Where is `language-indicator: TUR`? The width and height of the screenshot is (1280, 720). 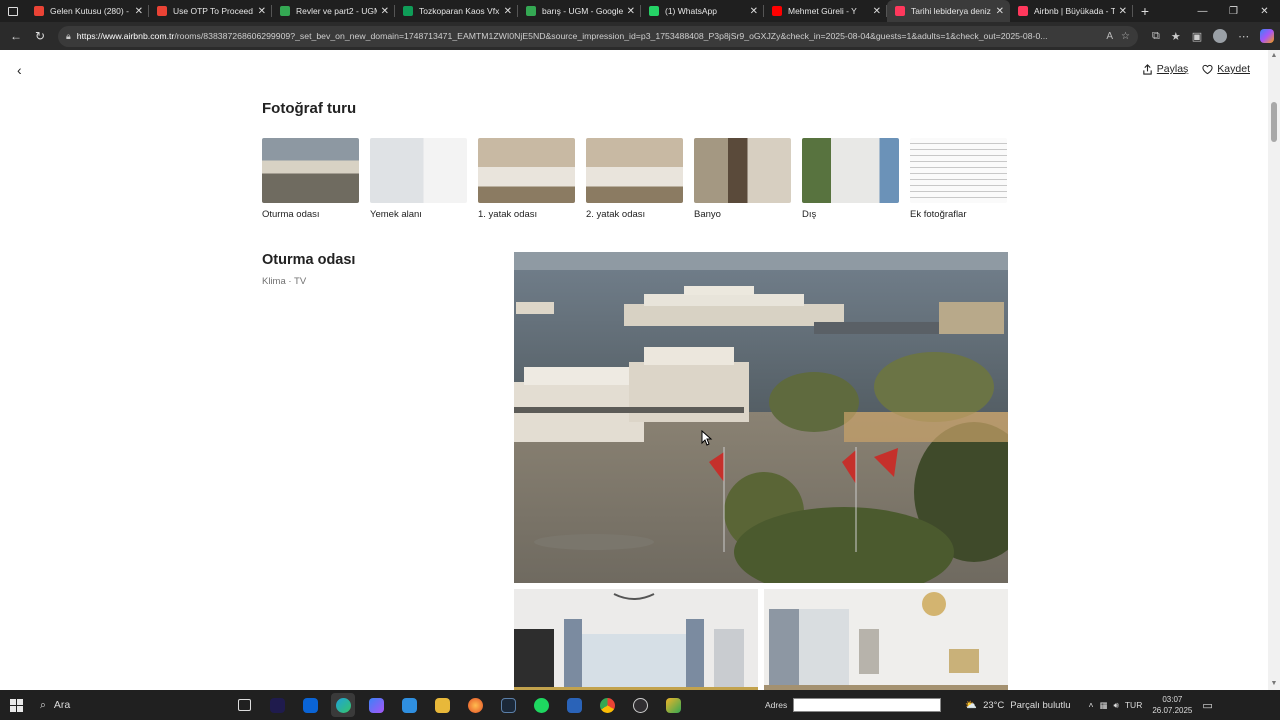
language-indicator: TUR is located at coordinates (1133, 705).